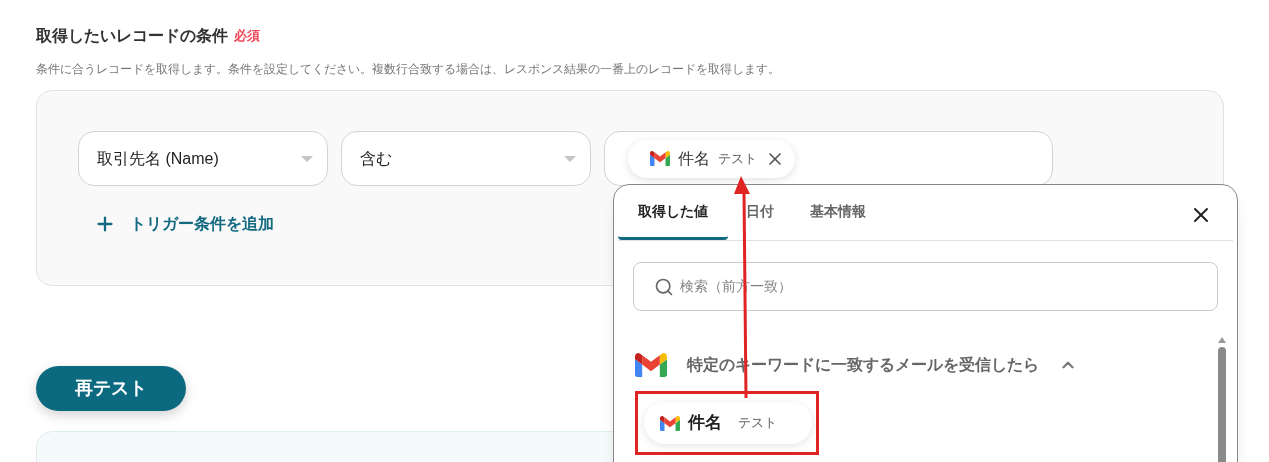 This screenshot has height=462, width=1269. I want to click on search-icon, so click(664, 286).